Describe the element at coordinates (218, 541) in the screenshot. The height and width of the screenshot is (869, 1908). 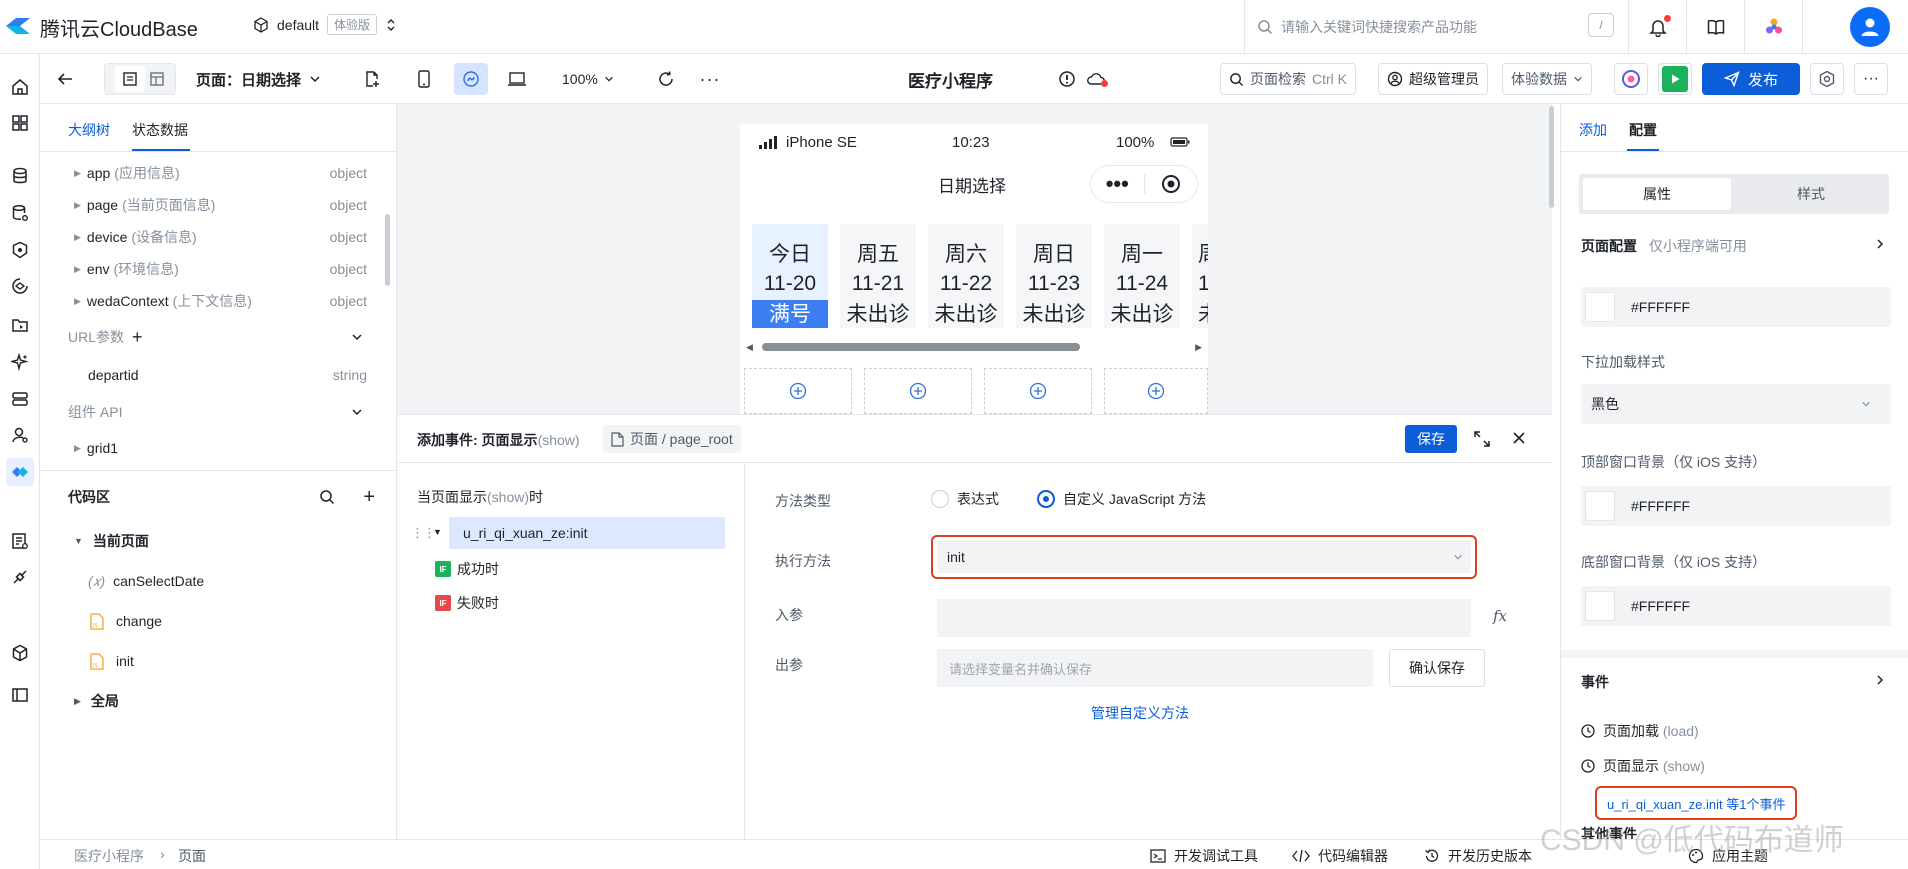
I see `current-page-group: ▼ 当前页面` at that location.